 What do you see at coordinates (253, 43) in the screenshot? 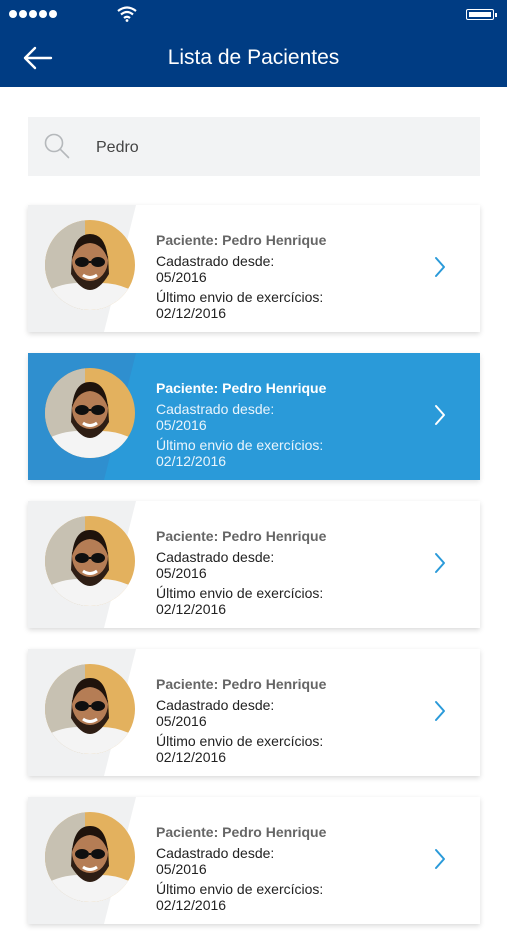
I see `app-bar: Lista de Pacientes` at bounding box center [253, 43].